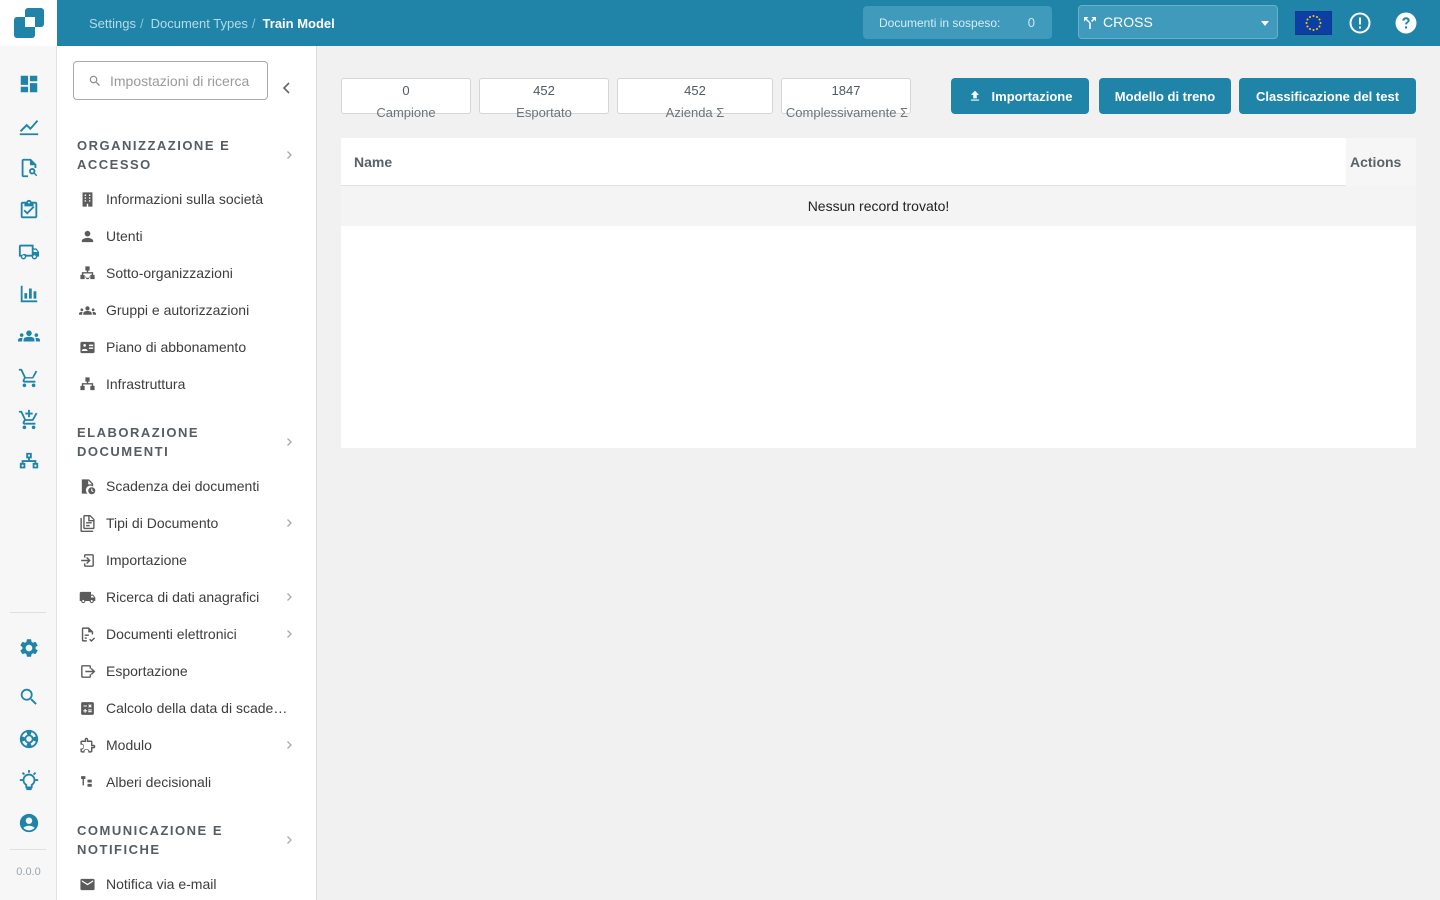 This screenshot has height=900, width=1440. Describe the element at coordinates (28, 781) in the screenshot. I see `lightbulb-icon` at that location.